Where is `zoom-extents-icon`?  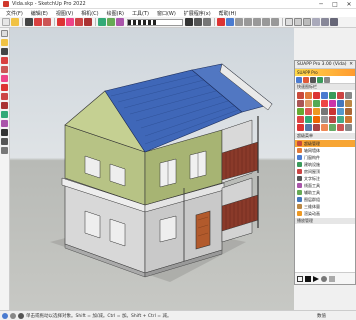
zoom-extents-icon is located at coordinates (221, 22).